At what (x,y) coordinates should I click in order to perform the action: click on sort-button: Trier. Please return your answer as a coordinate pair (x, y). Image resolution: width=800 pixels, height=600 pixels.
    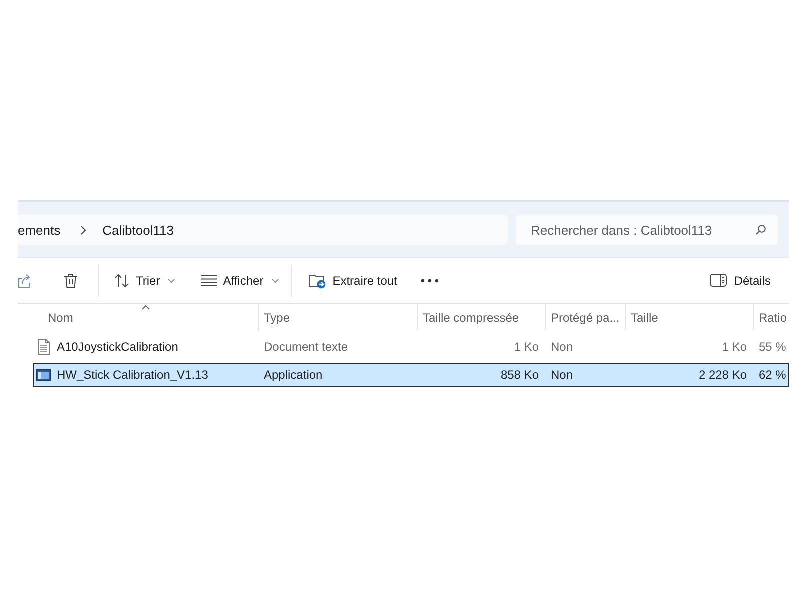
    Looking at the image, I should click on (145, 280).